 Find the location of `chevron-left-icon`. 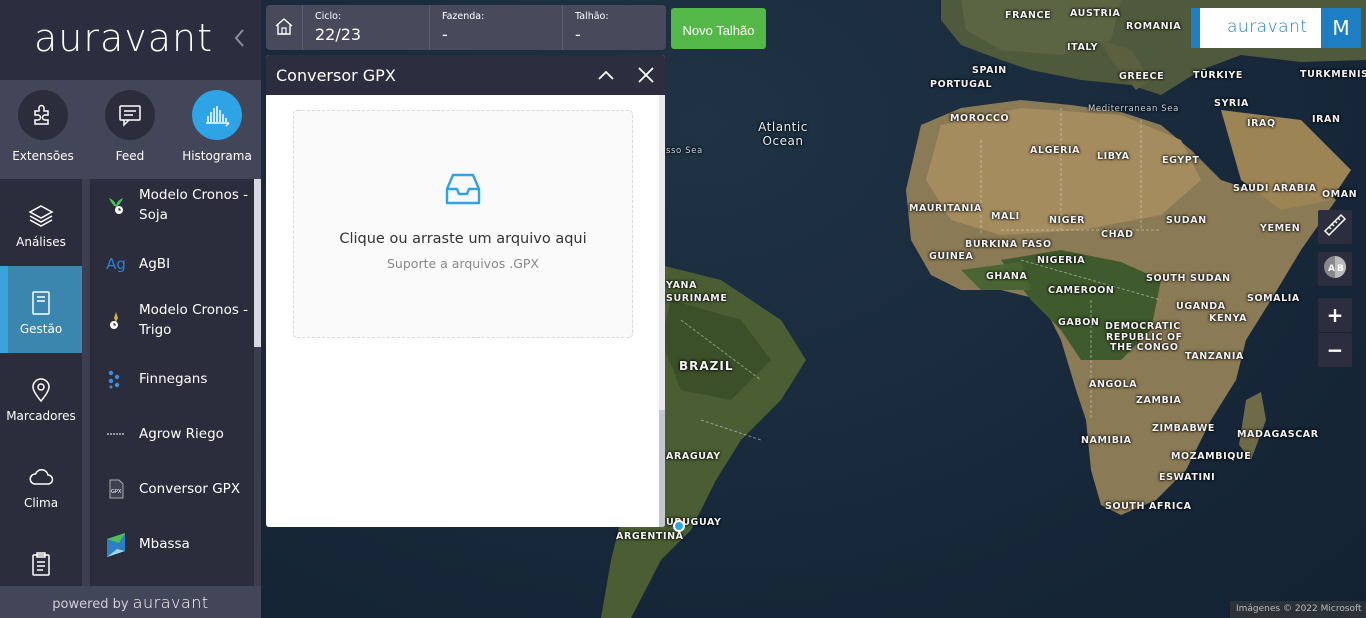

chevron-left-icon is located at coordinates (239, 40).